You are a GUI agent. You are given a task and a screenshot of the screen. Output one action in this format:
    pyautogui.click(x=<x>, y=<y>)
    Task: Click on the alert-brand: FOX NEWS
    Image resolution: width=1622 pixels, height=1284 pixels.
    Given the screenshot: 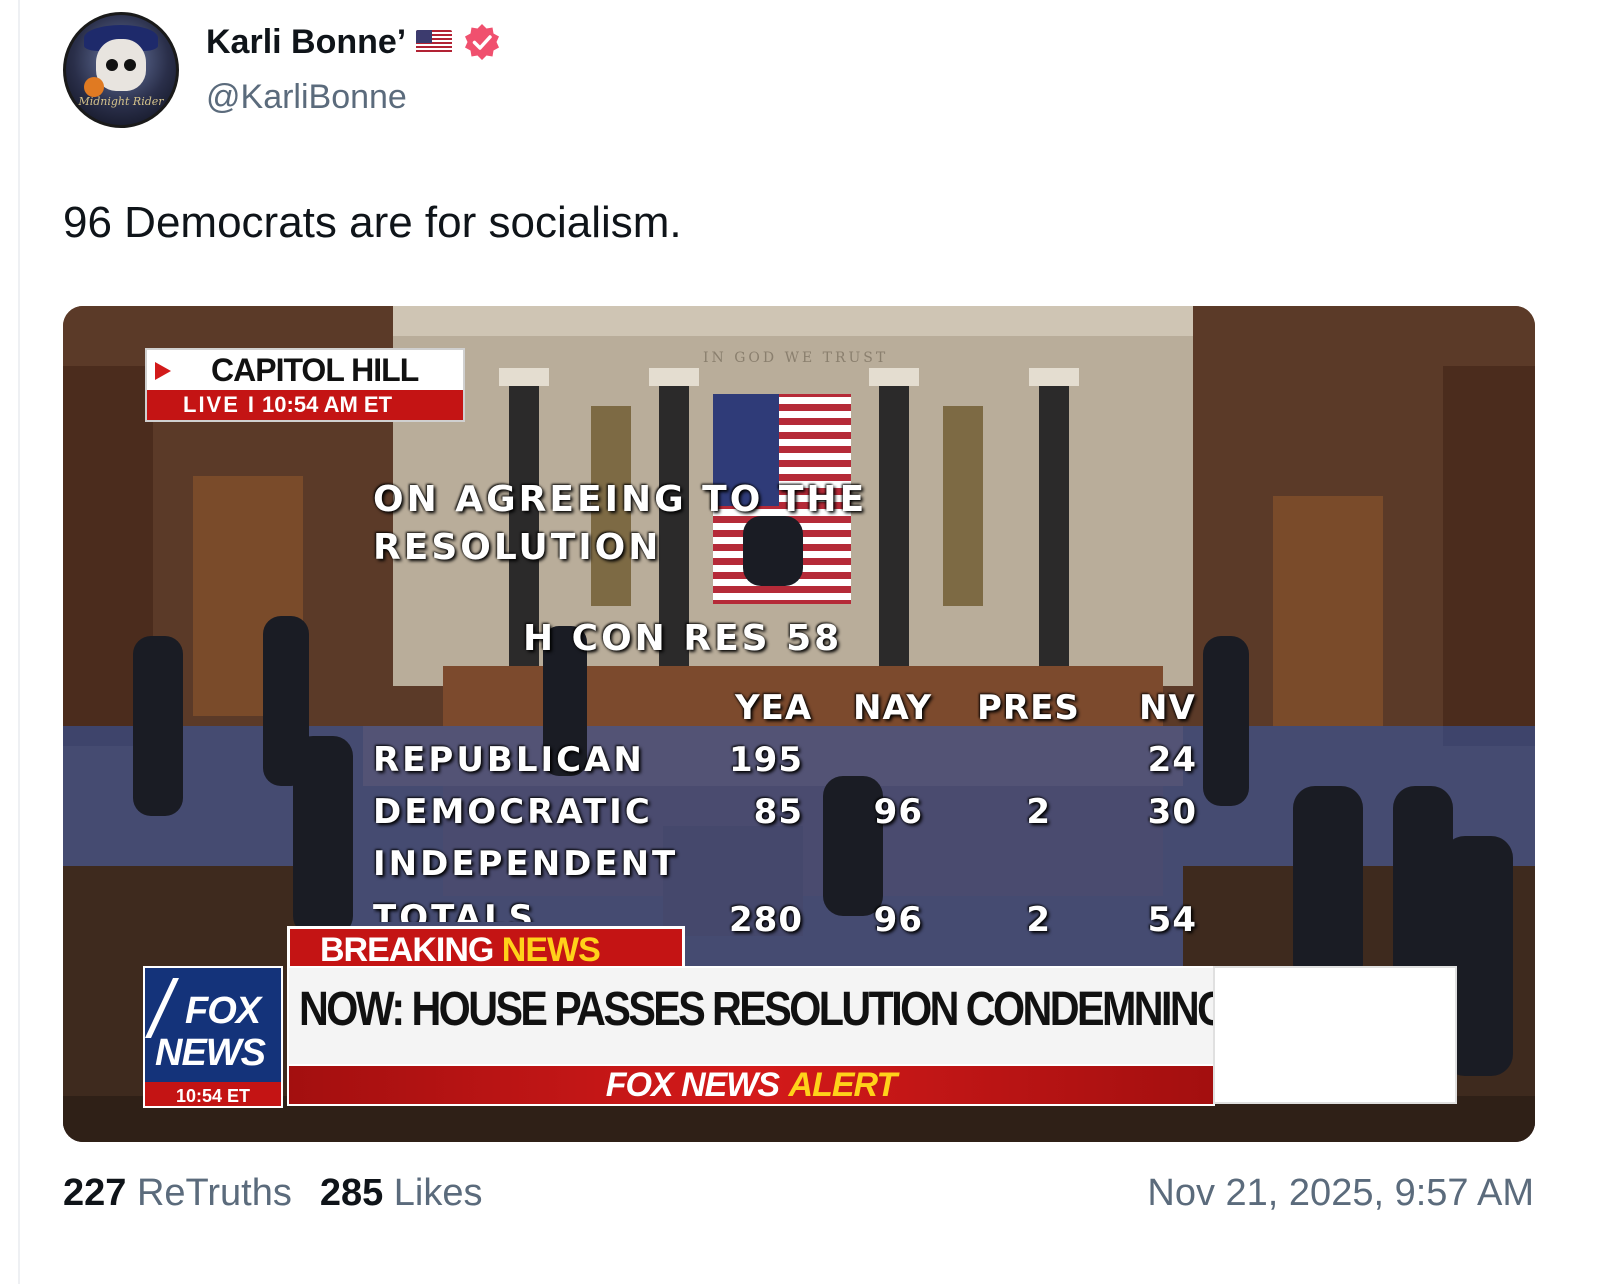 What is the action you would take?
    pyautogui.click(x=692, y=1085)
    